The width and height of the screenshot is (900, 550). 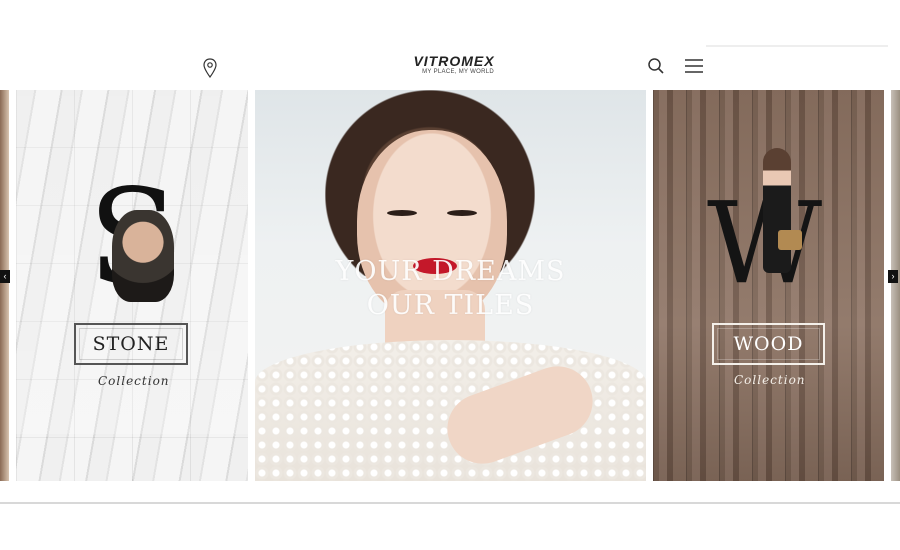 I want to click on hamburger-menu-icon, so click(x=694, y=66).